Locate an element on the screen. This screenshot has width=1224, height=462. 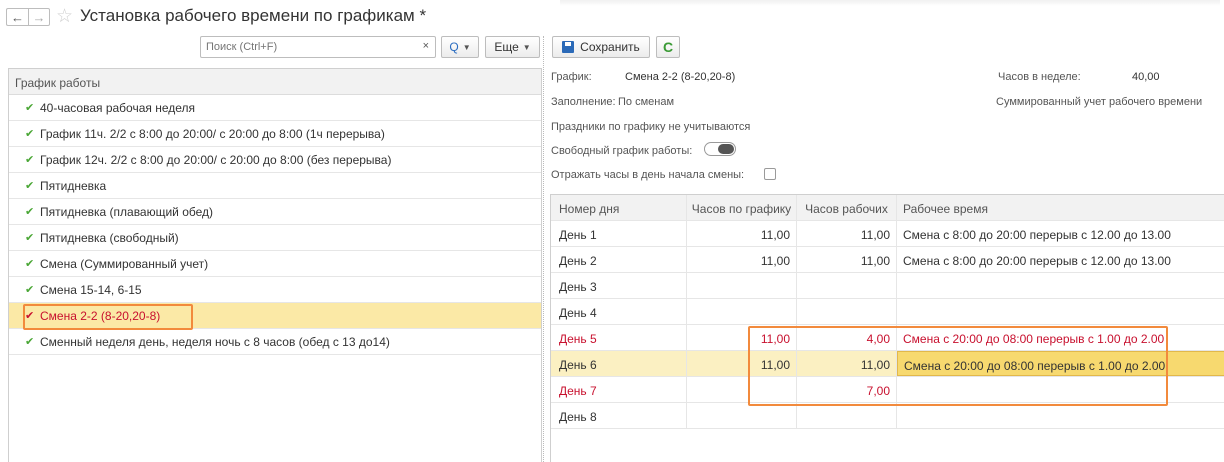
forward-button: → is located at coordinates (39, 17).